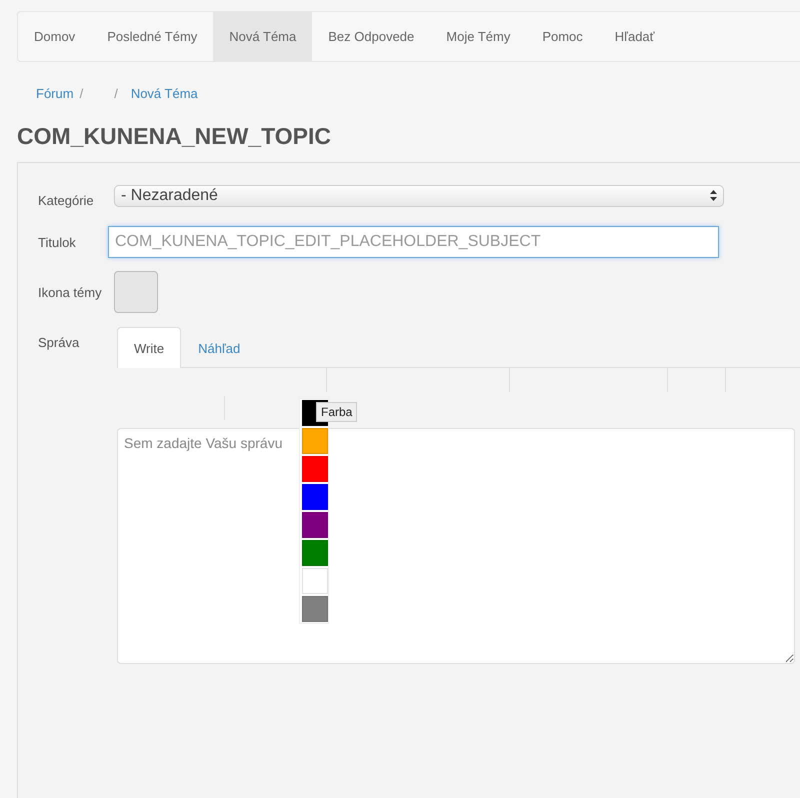  I want to click on topic-icon-picker, so click(136, 292).